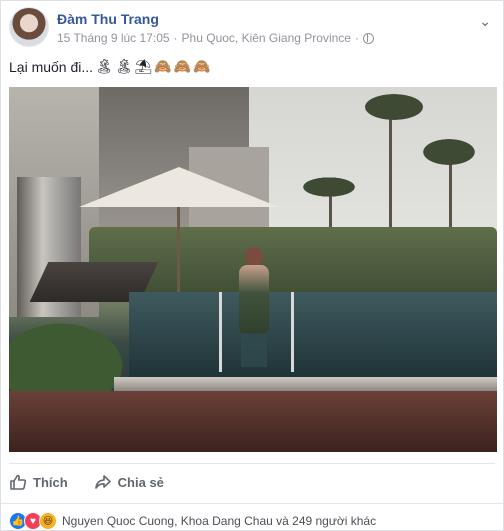  Describe the element at coordinates (368, 38) in the screenshot. I see `globe-icon` at that location.